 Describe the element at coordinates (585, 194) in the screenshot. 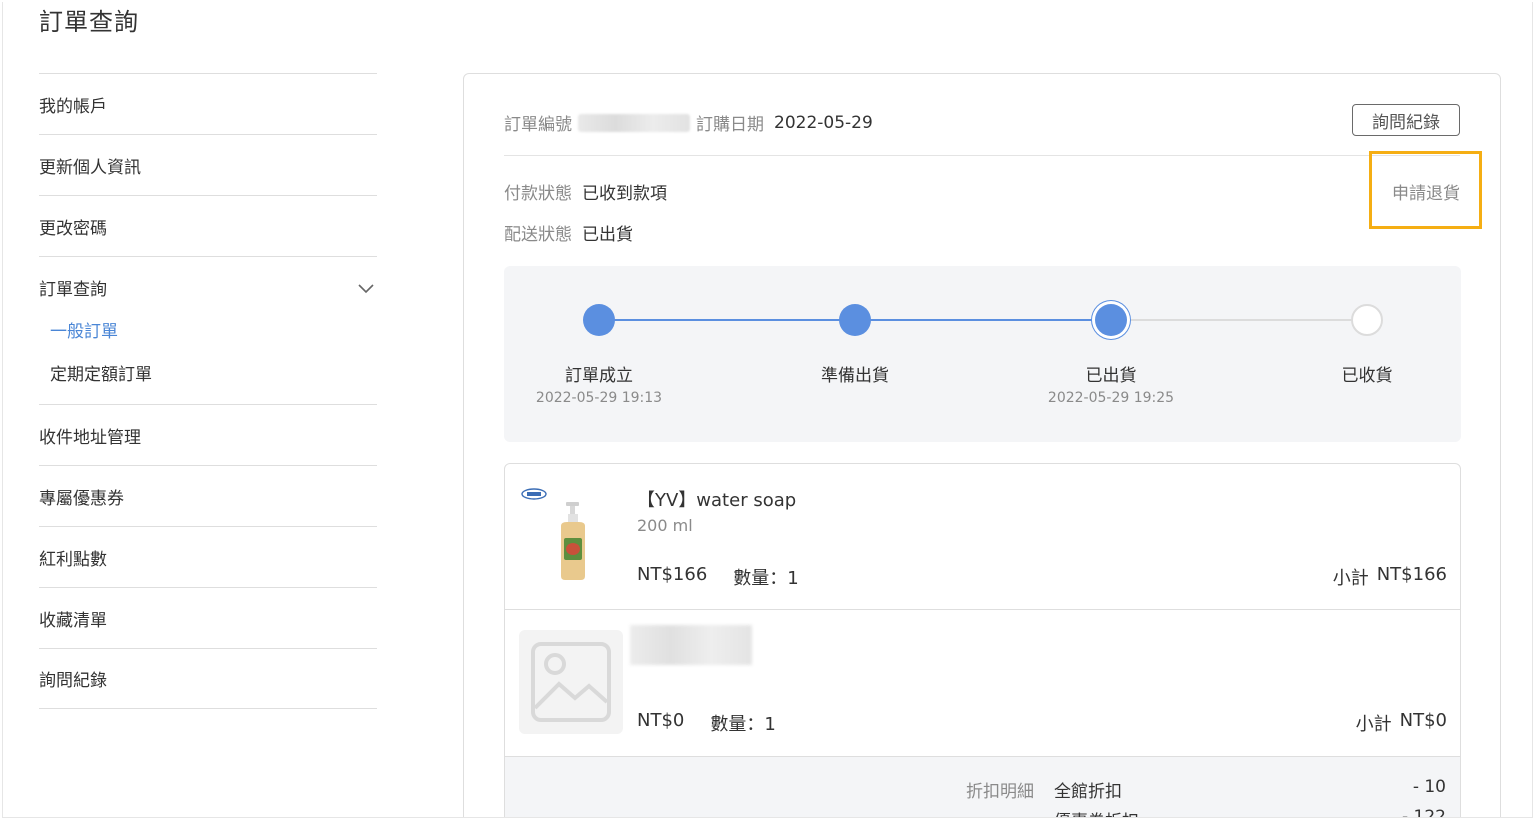

I see `payment-status: 付款狀態 已收到款項` at that location.